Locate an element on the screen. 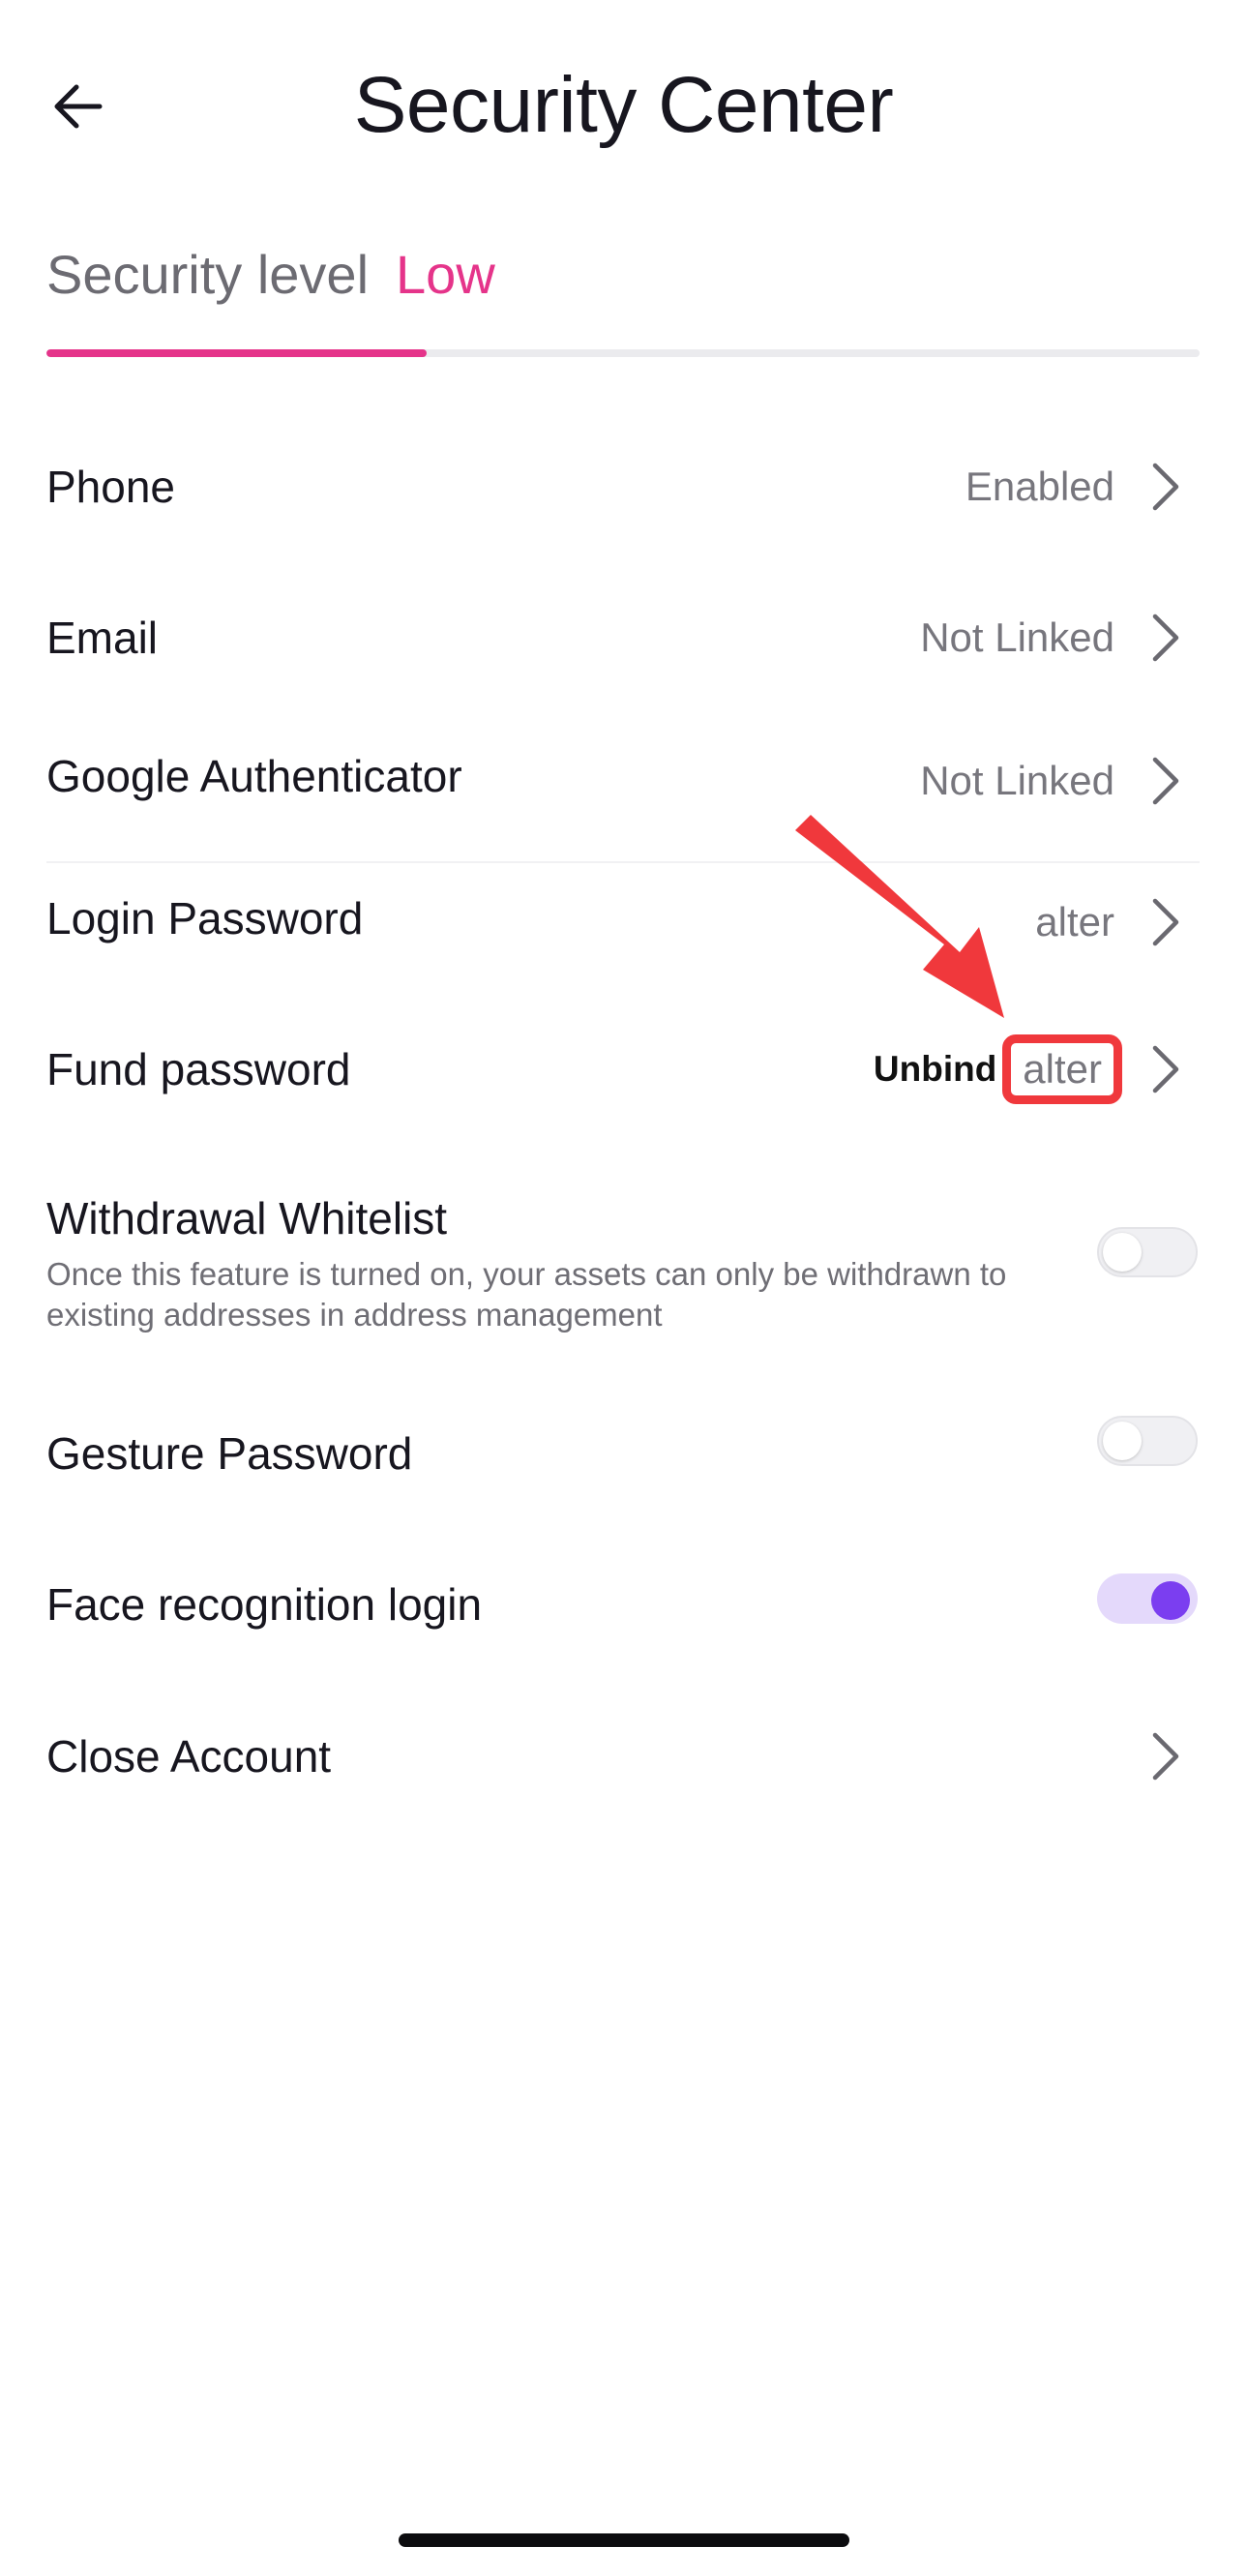 This screenshot has width=1247, height=2576. row-google-label: Google Authenticator is located at coordinates (254, 776).